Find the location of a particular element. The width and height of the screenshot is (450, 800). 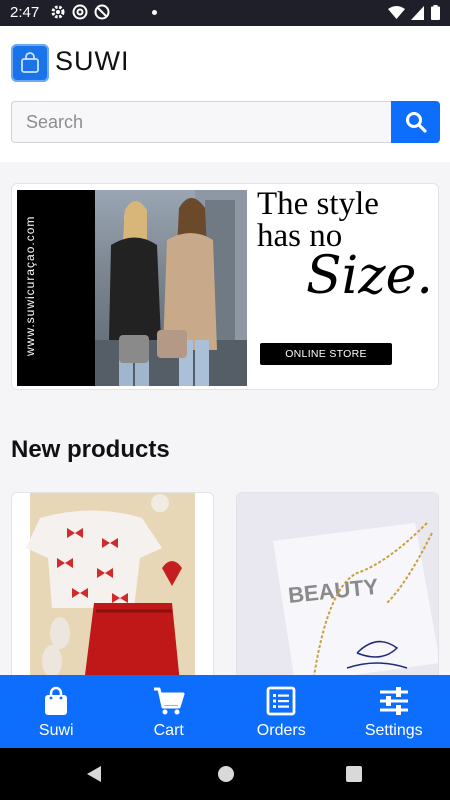

new-products-title: New products is located at coordinates (90, 449).